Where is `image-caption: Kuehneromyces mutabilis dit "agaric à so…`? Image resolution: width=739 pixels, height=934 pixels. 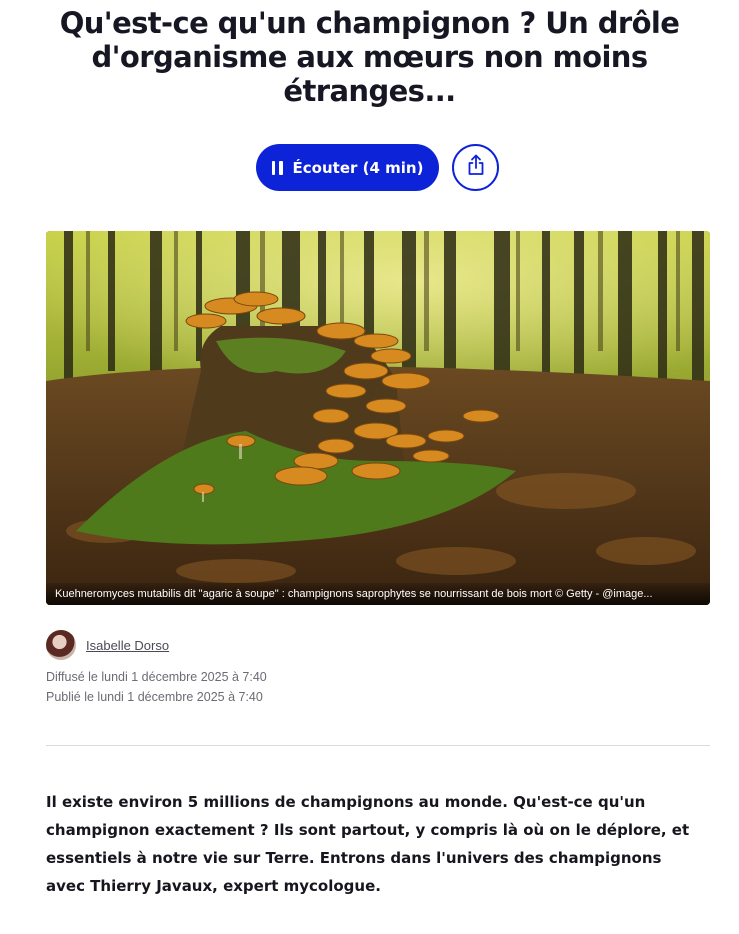
image-caption: Kuehneromyces mutabilis dit "agaric à so… is located at coordinates (378, 594).